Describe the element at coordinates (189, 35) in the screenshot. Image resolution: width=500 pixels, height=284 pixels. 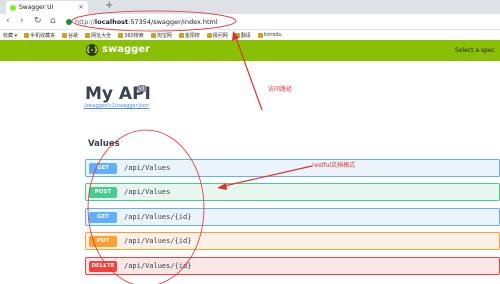
I see `bookmark-item: 金阳搜` at that location.